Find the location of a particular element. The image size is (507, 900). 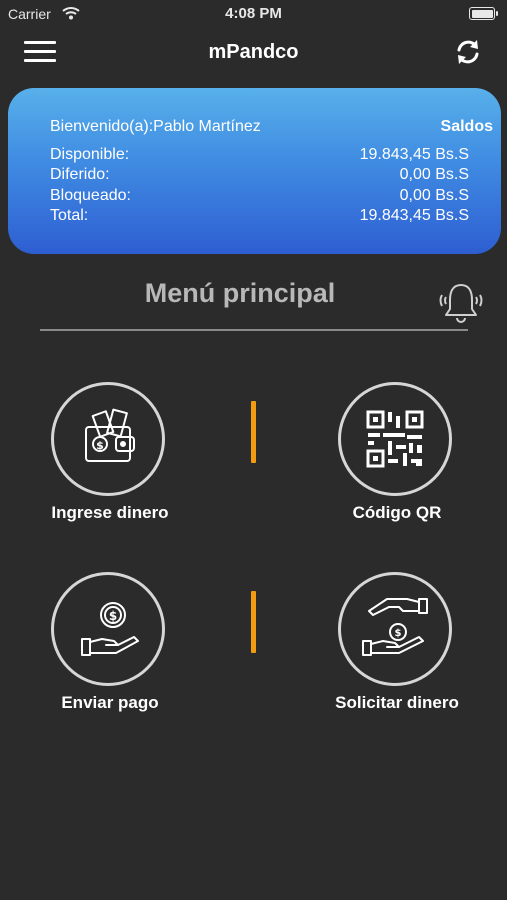

saldos-button: Saldos is located at coordinates (467, 127).